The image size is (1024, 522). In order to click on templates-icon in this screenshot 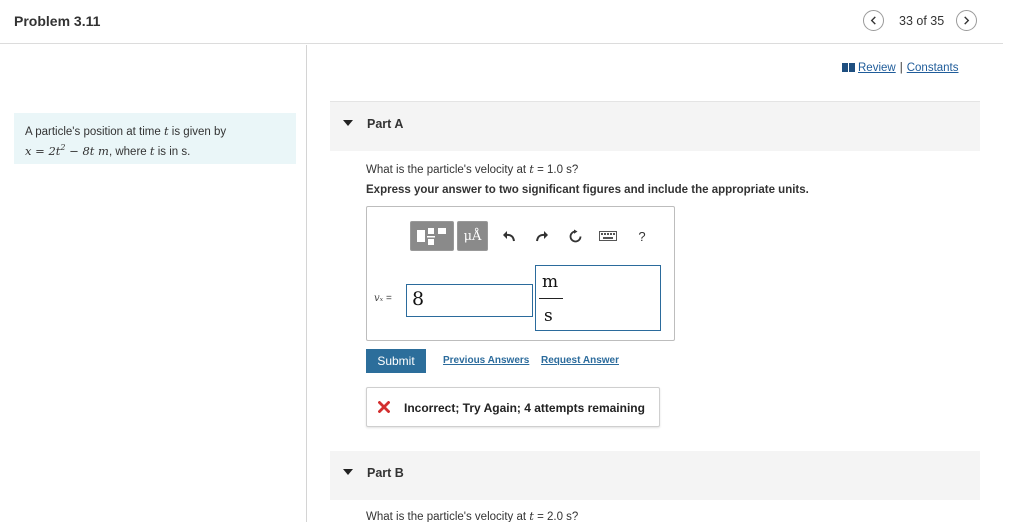, I will do `click(431, 236)`.